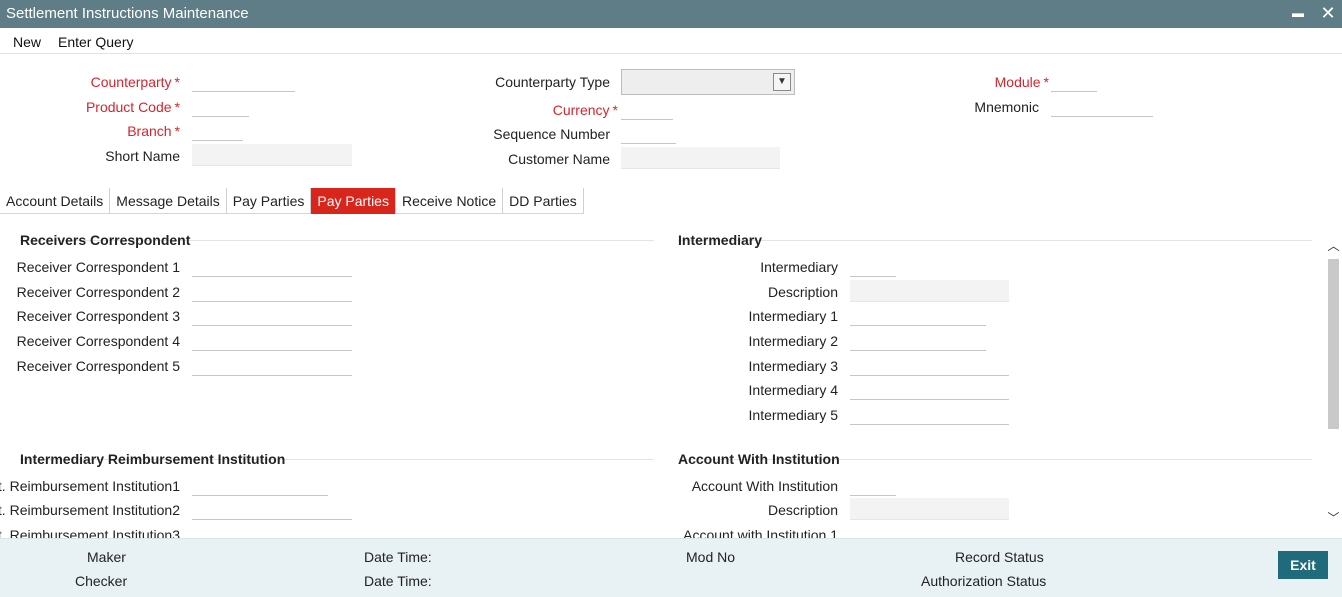 Image resolution: width=1342 pixels, height=597 pixels. What do you see at coordinates (1328, 13) in the screenshot?
I see `close-icon: ✕` at bounding box center [1328, 13].